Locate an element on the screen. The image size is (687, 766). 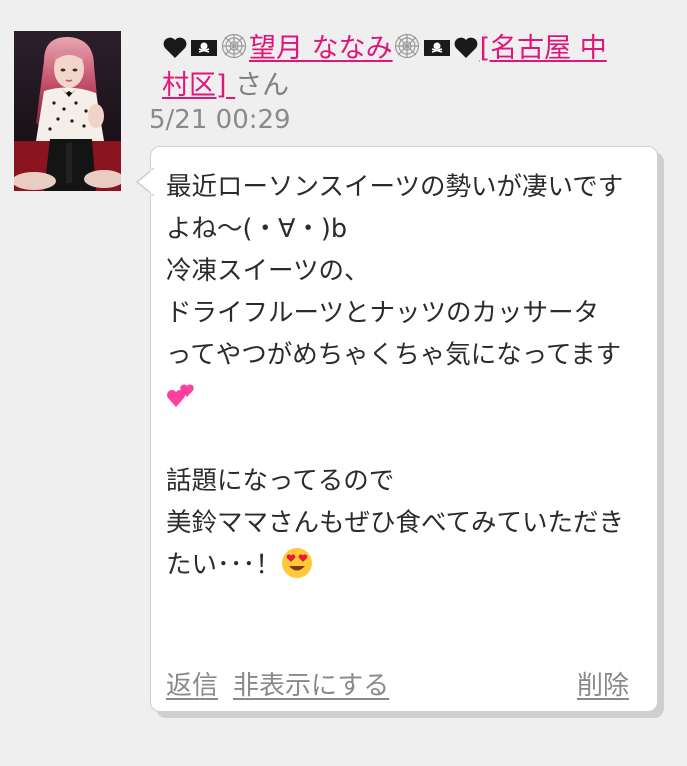
body-line: ドライフルーツとナッツのカッサータ is located at coordinates (382, 313).